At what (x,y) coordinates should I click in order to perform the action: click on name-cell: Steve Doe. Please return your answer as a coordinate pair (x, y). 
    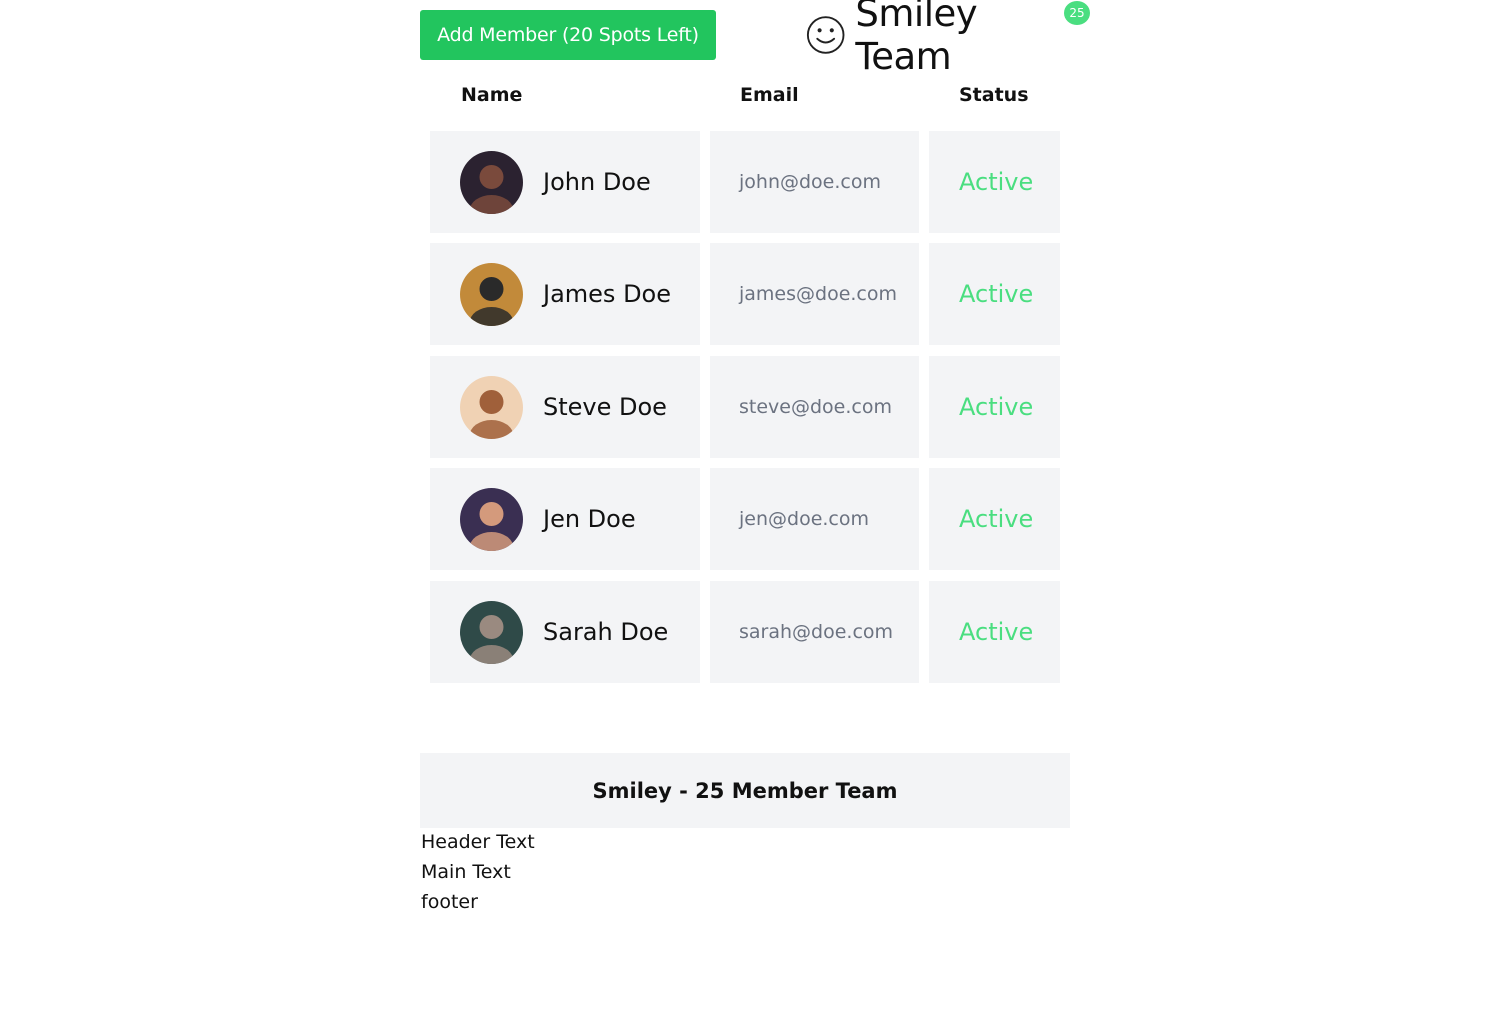
    Looking at the image, I should click on (565, 407).